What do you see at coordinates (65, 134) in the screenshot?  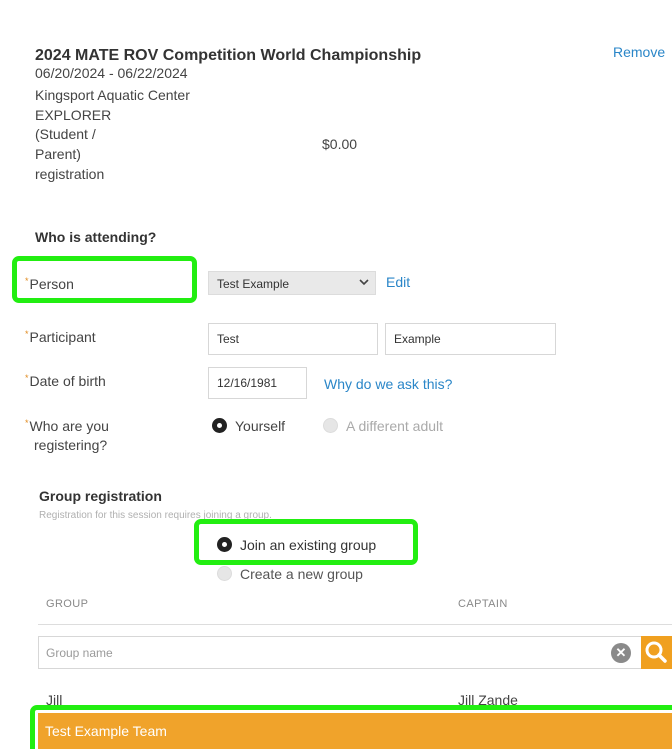 I see `event-category-line: (Student /` at bounding box center [65, 134].